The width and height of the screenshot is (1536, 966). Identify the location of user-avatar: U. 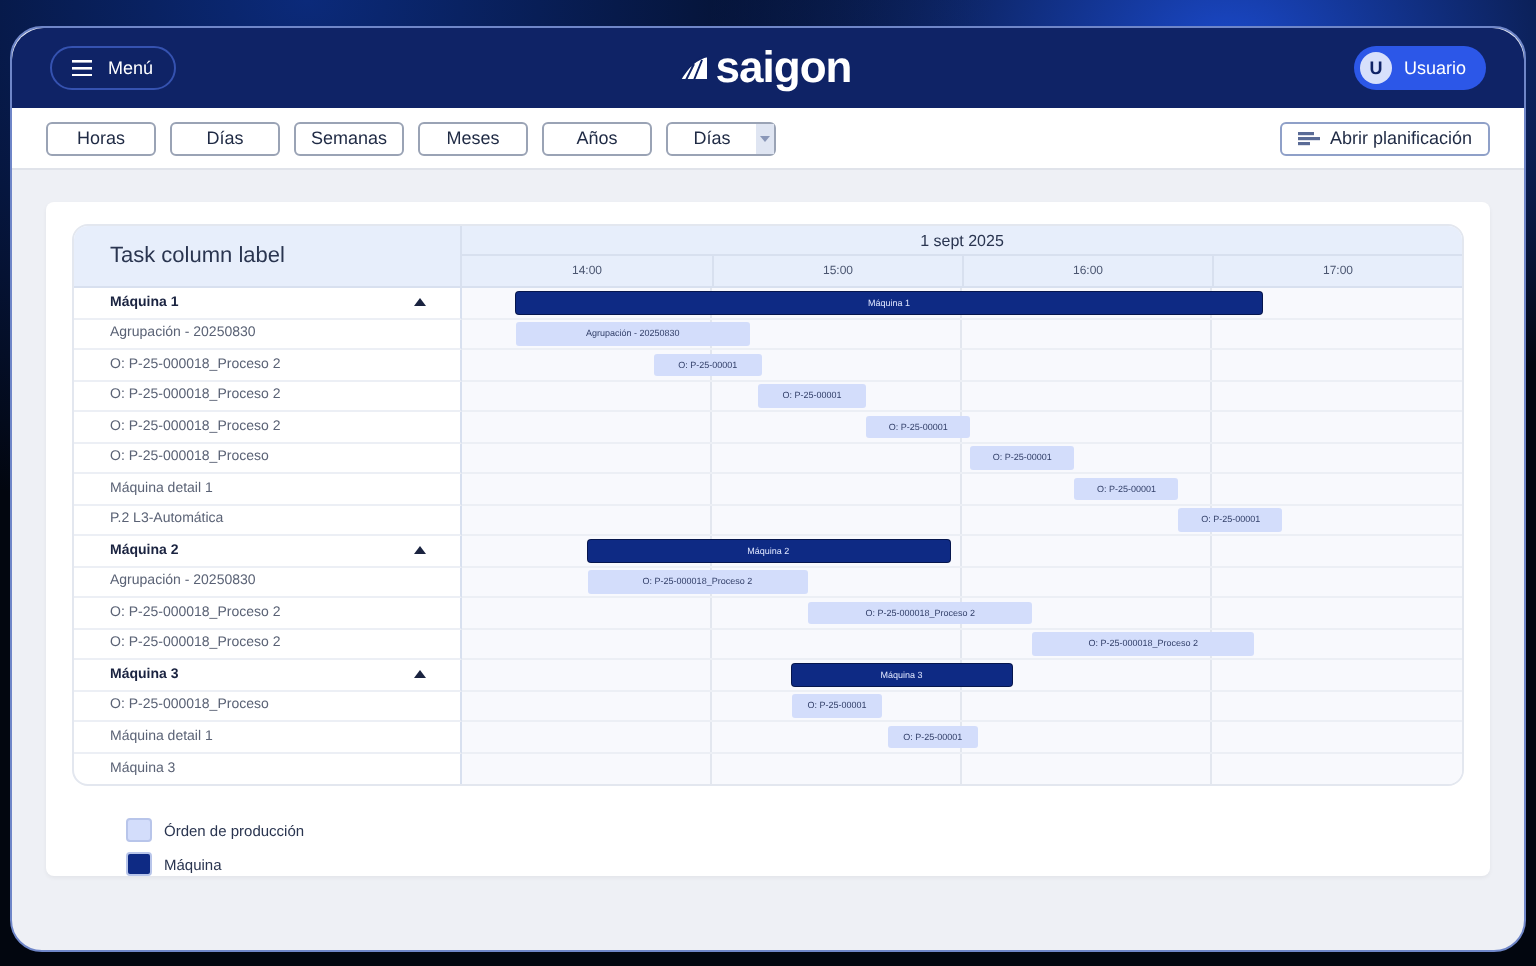
(1375, 68).